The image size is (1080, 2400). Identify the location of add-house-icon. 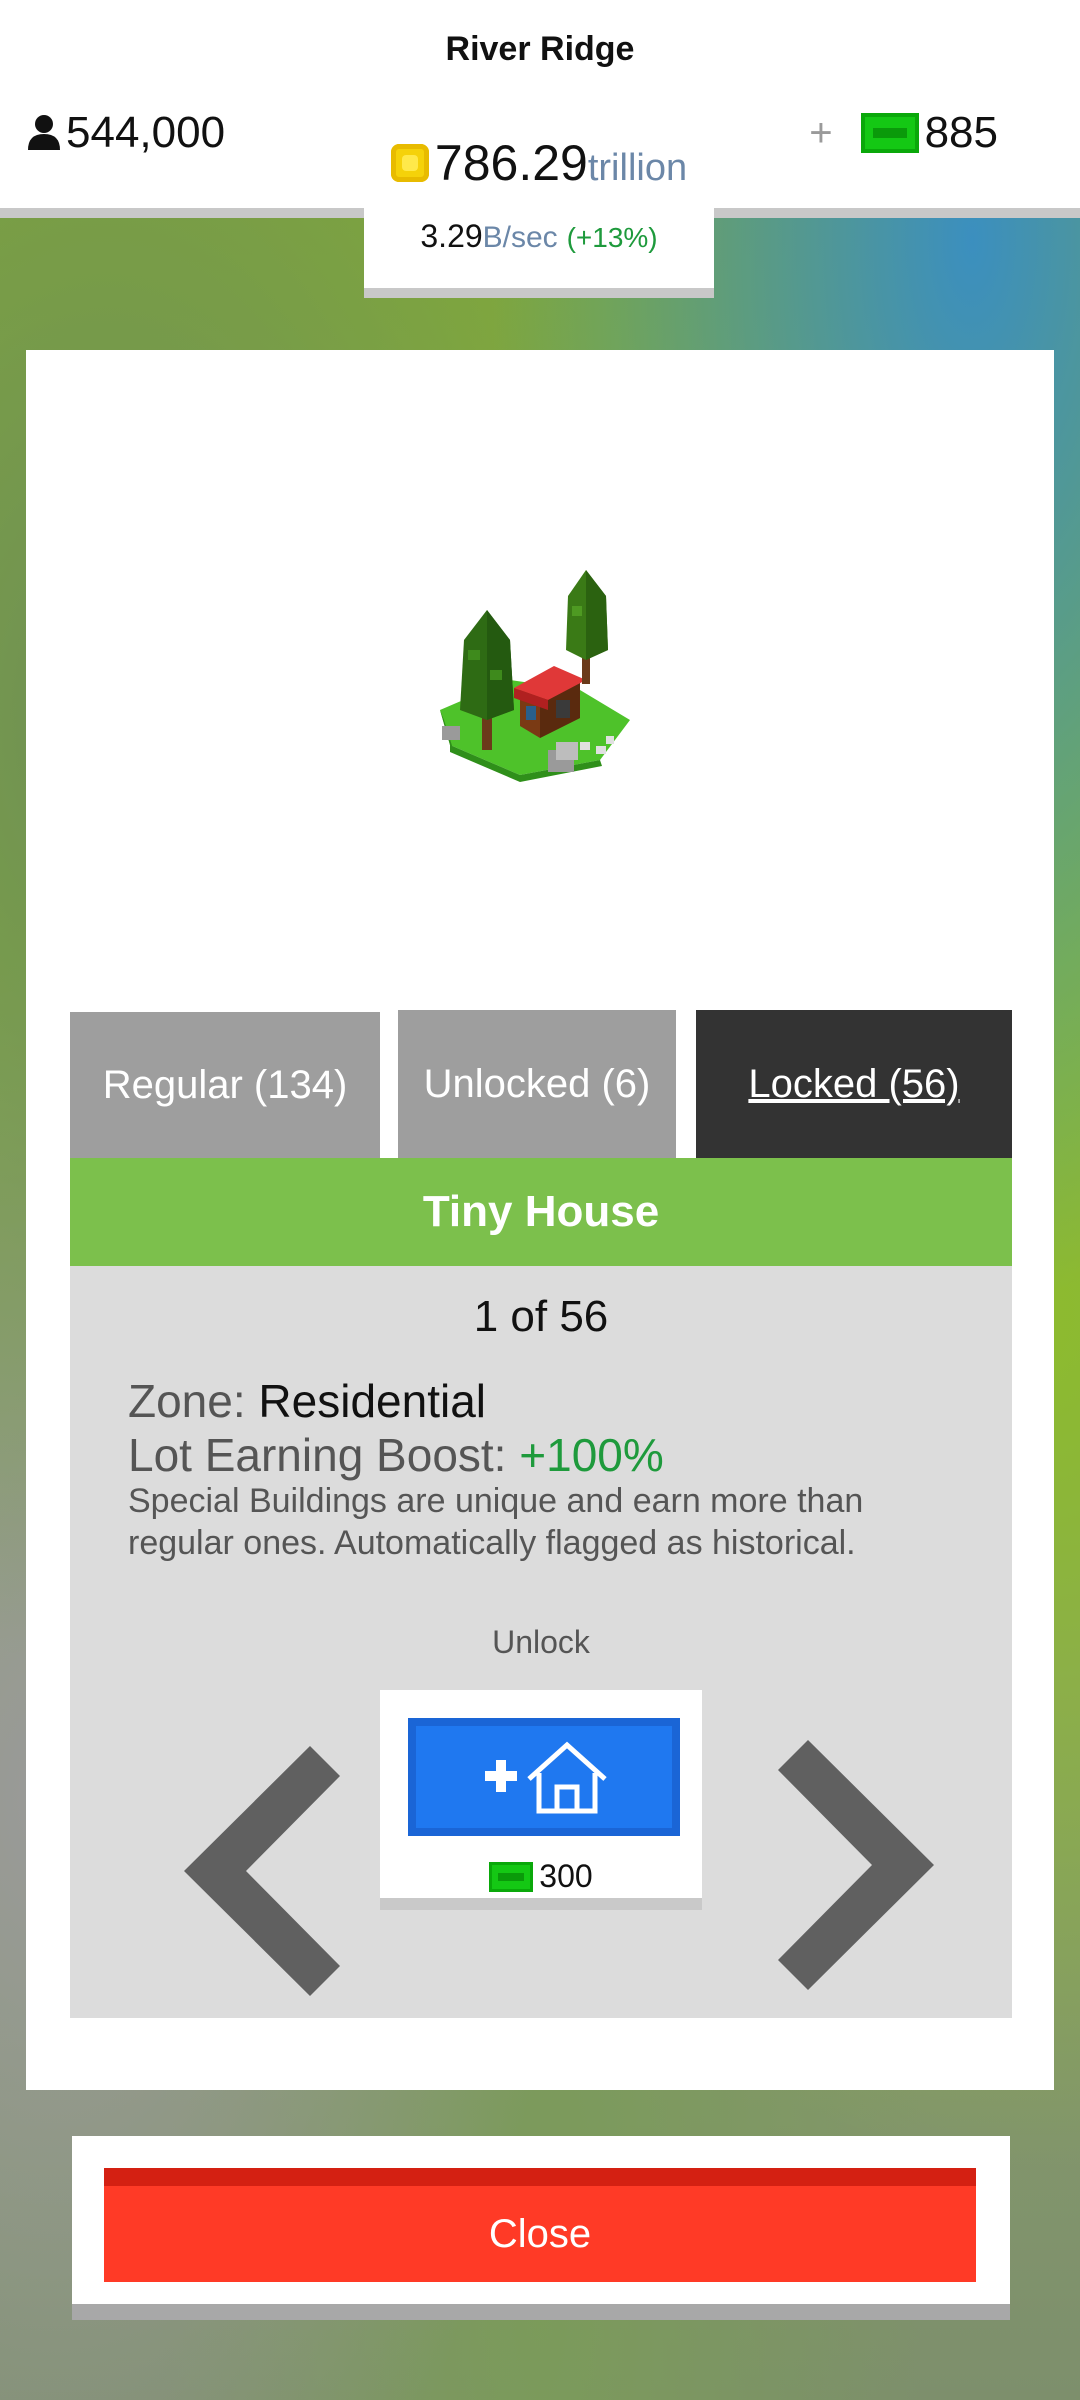
(546, 1777).